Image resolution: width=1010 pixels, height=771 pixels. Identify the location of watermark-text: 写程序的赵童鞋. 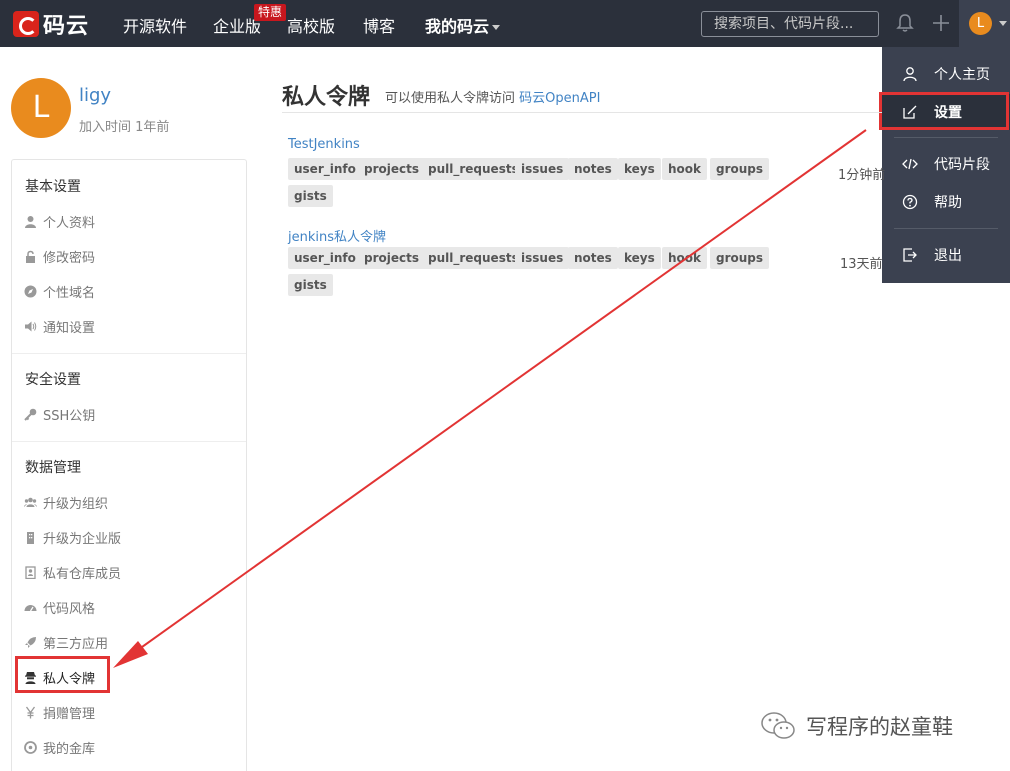
(879, 727).